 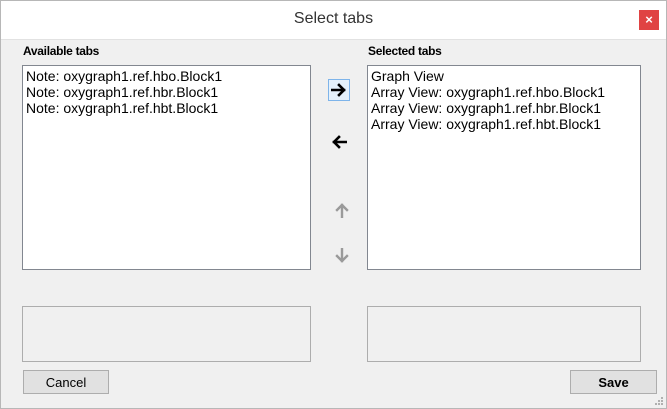 What do you see at coordinates (166, 334) in the screenshot?
I see `available-tab-info-box` at bounding box center [166, 334].